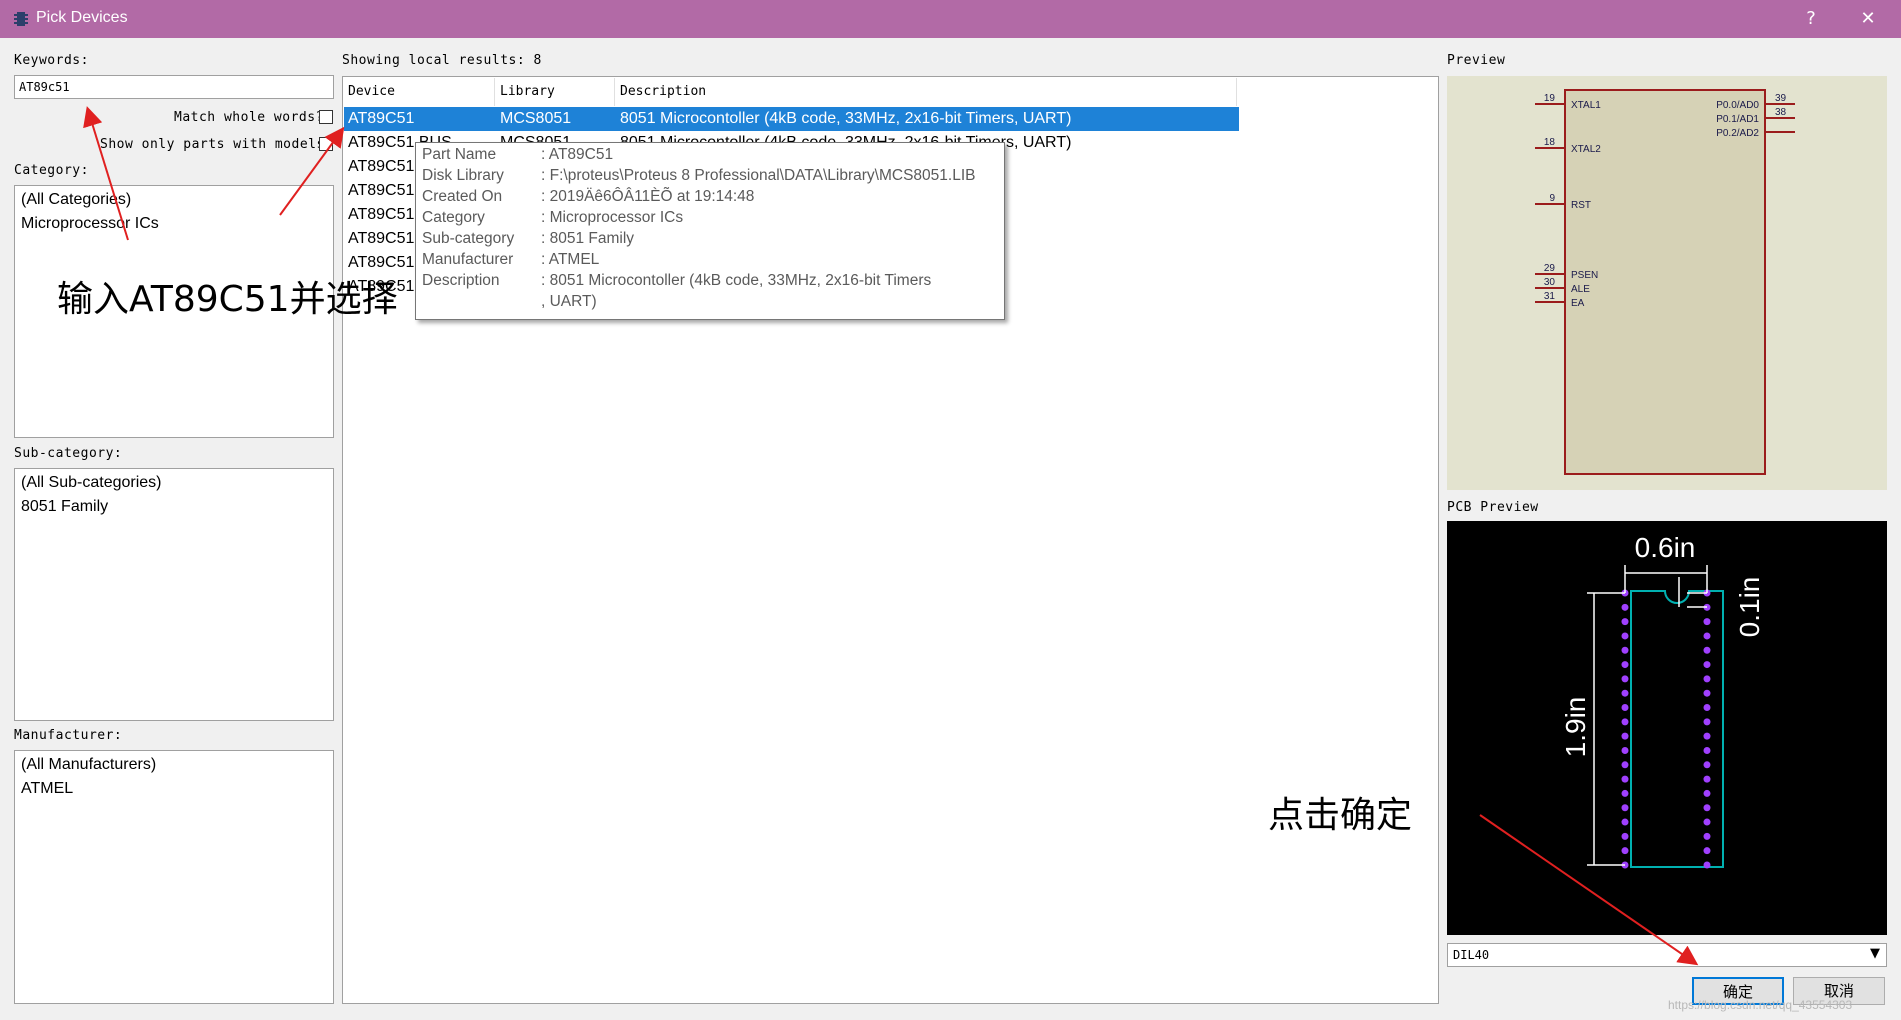 The width and height of the screenshot is (1901, 1020). I want to click on schematic-pin-name: P0.2/AD2, so click(1737, 133).